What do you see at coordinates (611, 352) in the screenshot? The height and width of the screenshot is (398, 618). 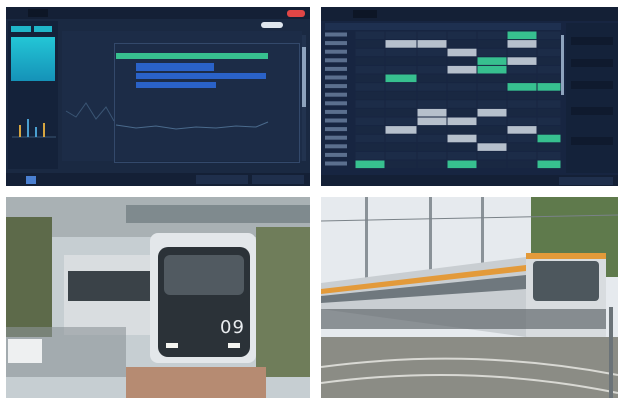 I see `right-pole` at bounding box center [611, 352].